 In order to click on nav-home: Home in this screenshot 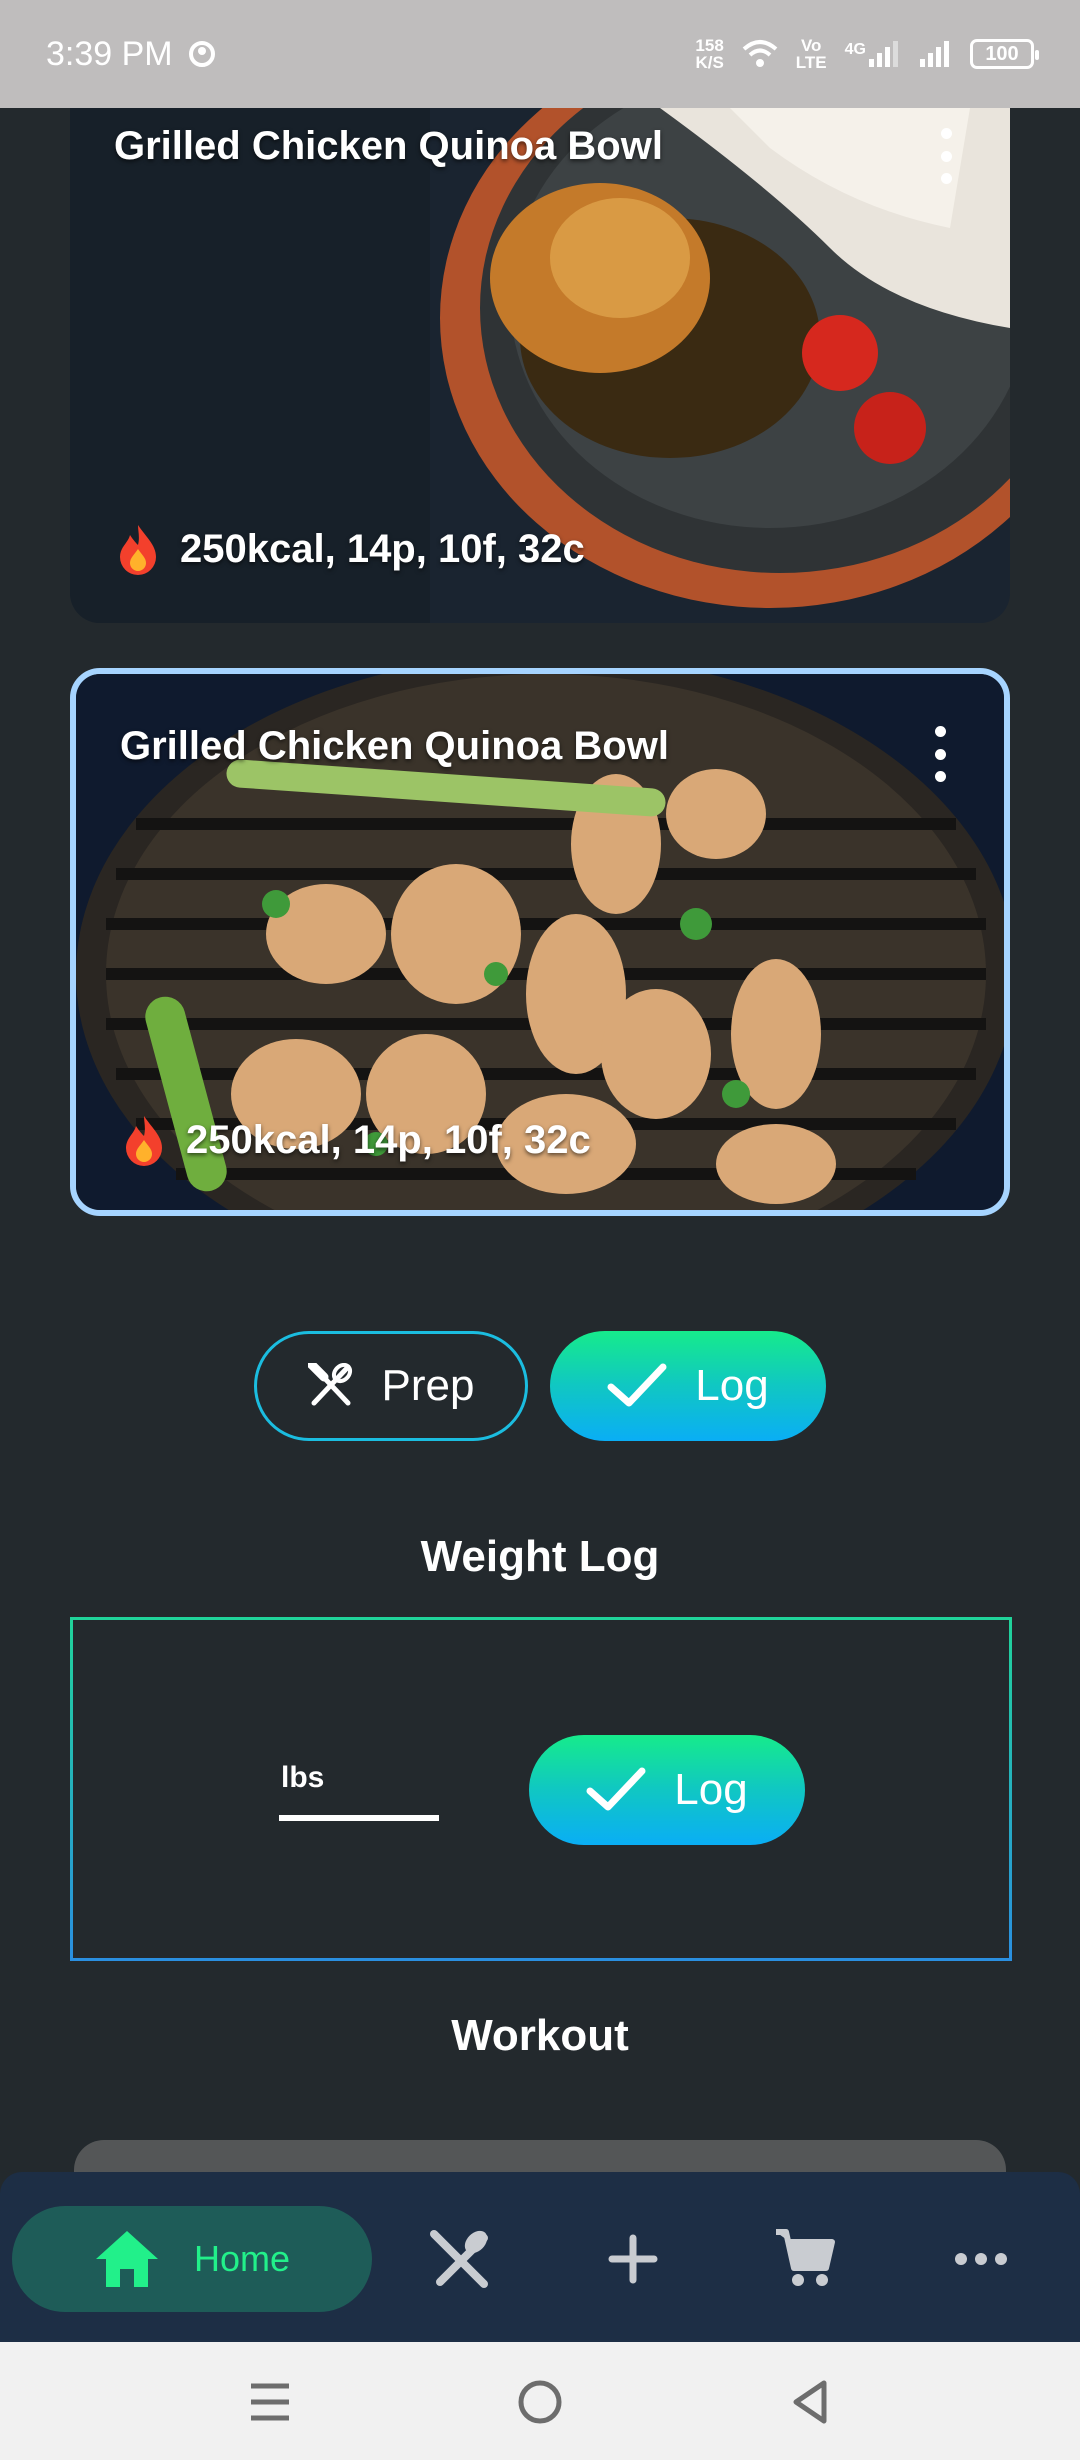, I will do `click(192, 2259)`.